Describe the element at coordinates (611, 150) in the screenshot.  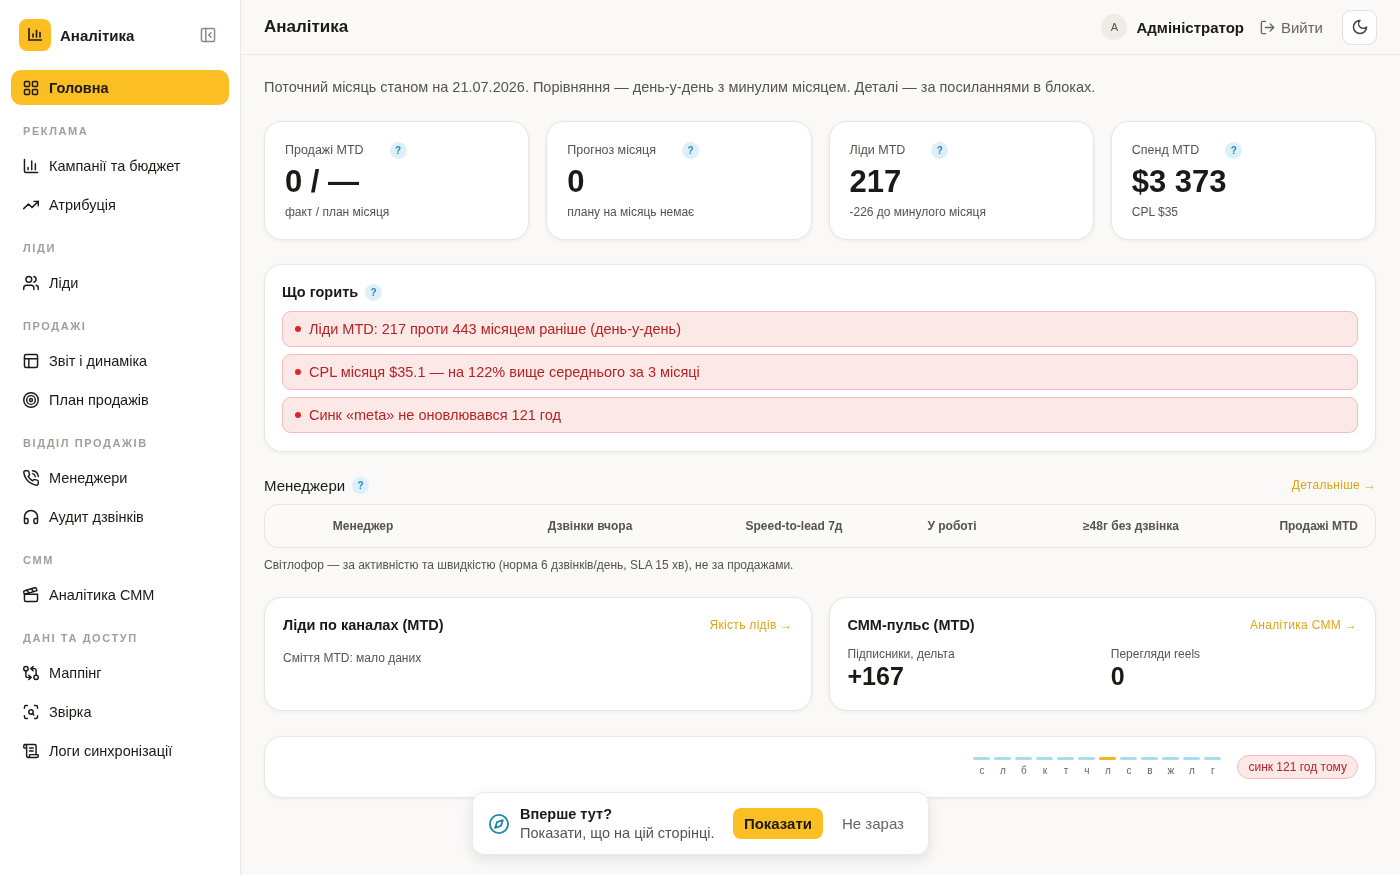
I see `kpi-label: Прогноз місяця` at that location.